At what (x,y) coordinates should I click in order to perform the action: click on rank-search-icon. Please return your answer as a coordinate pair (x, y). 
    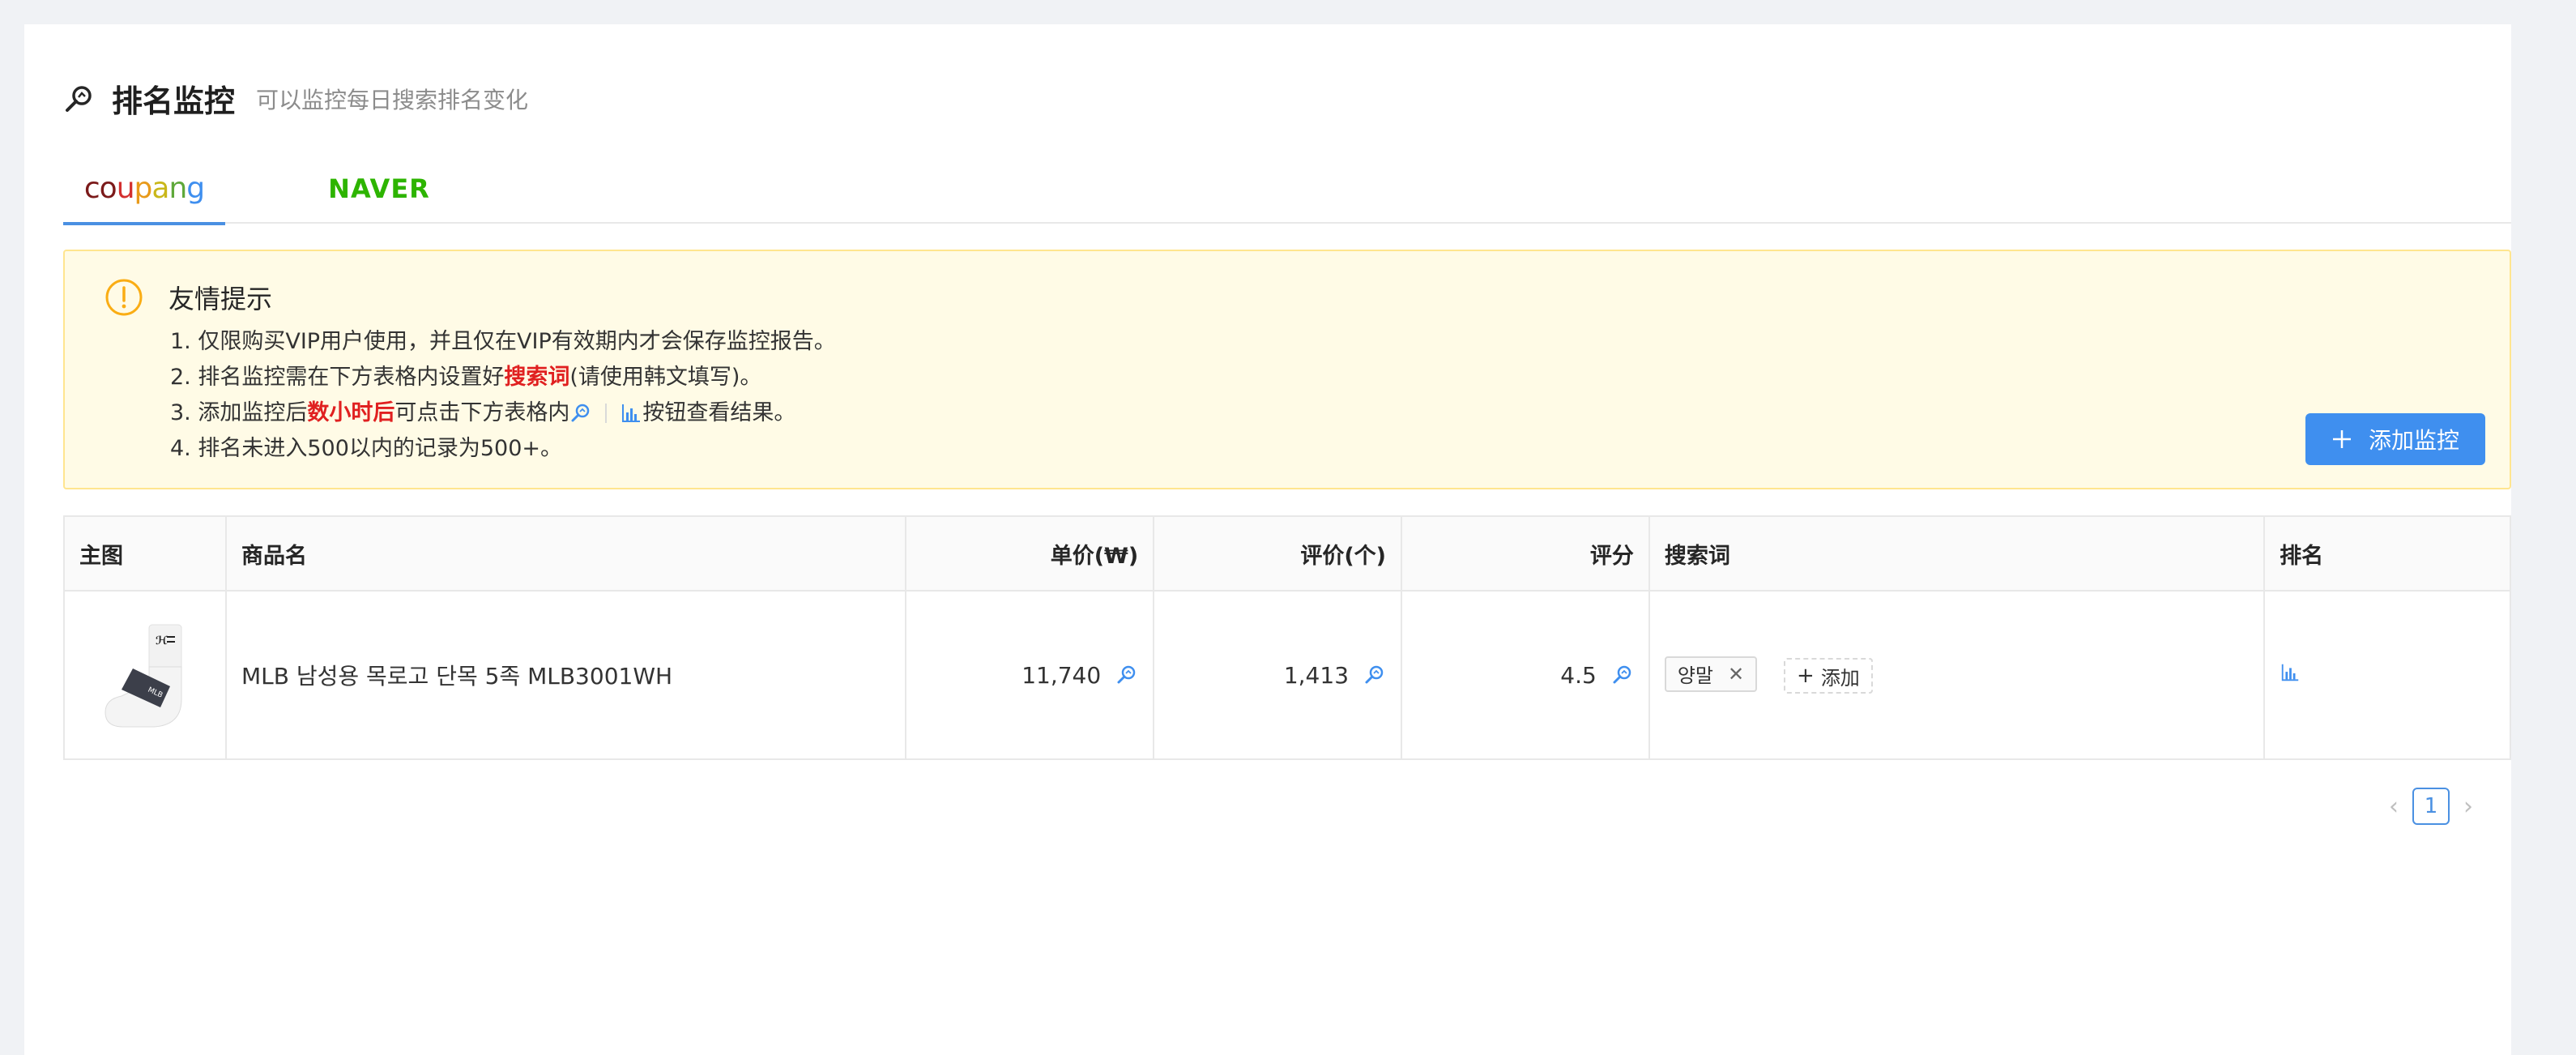
    Looking at the image, I should click on (79, 99).